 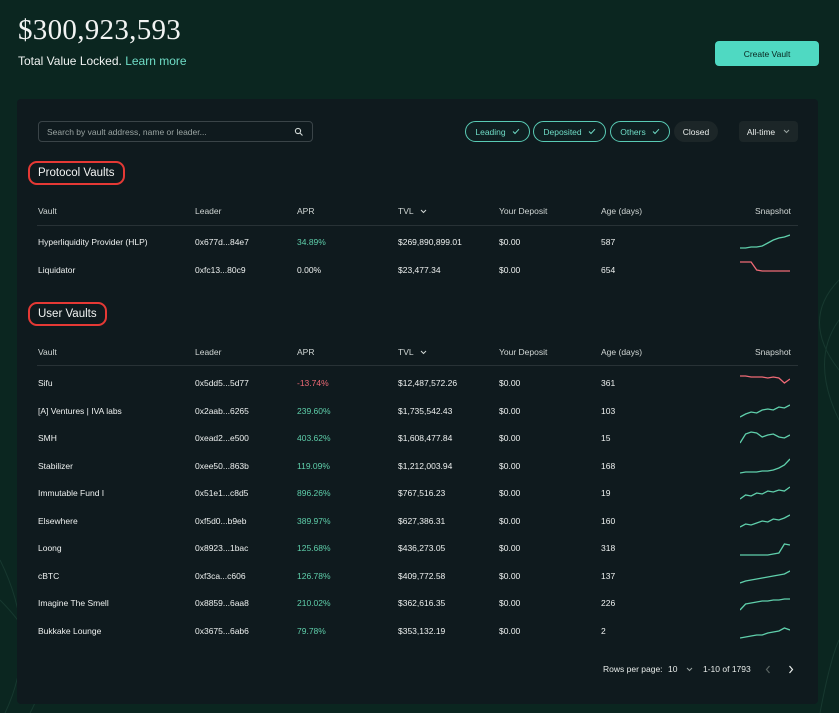 I want to click on vault-name: Elsewhere, so click(x=58, y=520).